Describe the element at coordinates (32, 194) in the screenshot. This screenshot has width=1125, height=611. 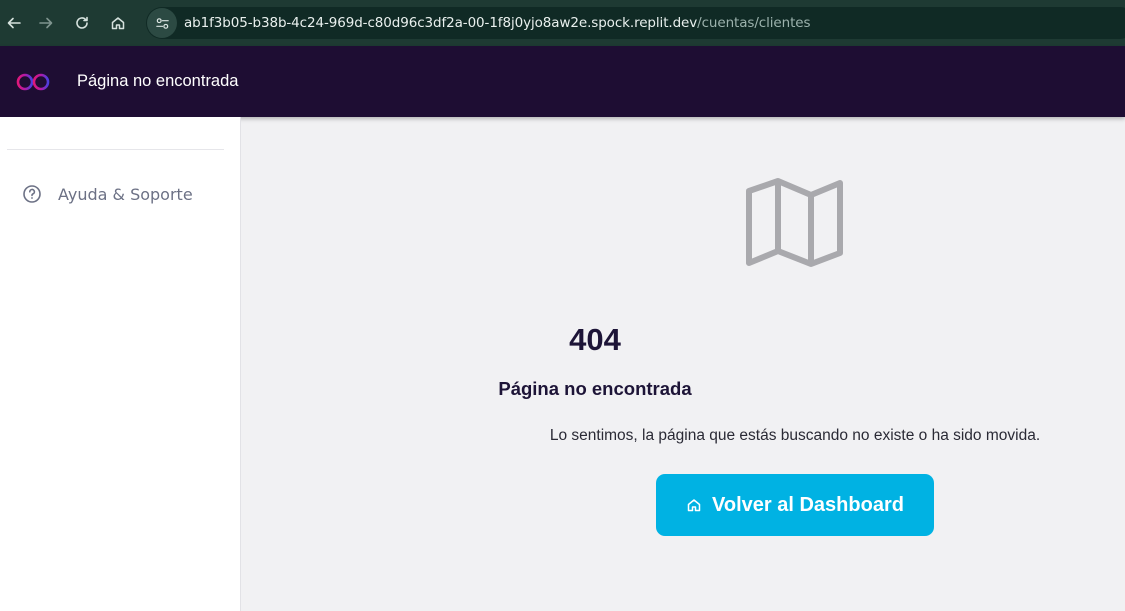
I see `help-circle-icon` at that location.